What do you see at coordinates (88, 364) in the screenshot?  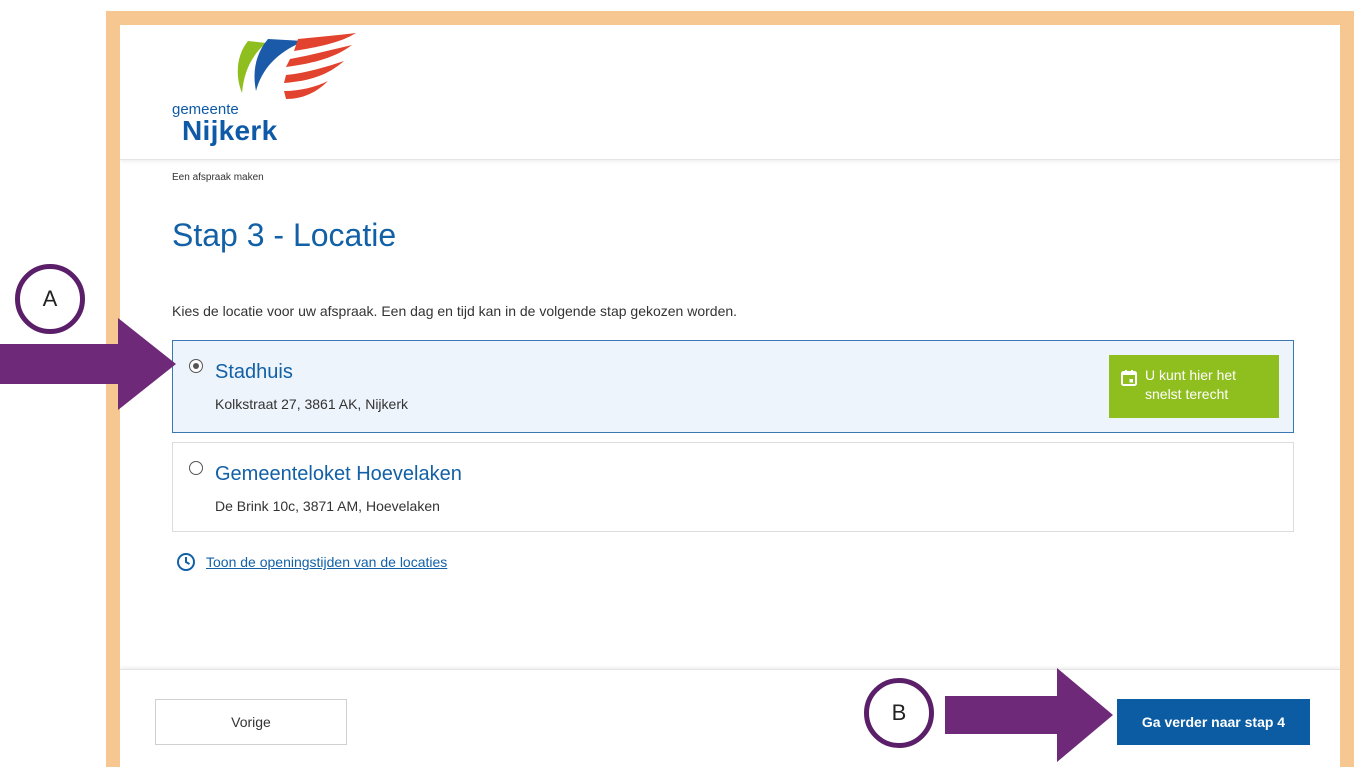 I see `annotation-arrow-a-icon` at bounding box center [88, 364].